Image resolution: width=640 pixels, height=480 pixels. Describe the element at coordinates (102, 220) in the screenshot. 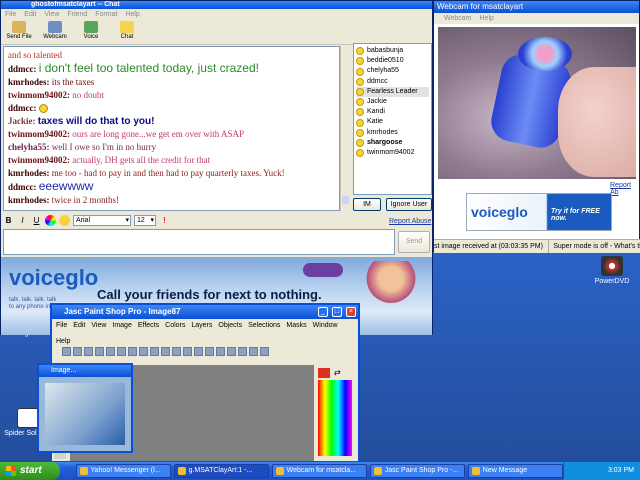

I see `font-name-select: Arial` at that location.